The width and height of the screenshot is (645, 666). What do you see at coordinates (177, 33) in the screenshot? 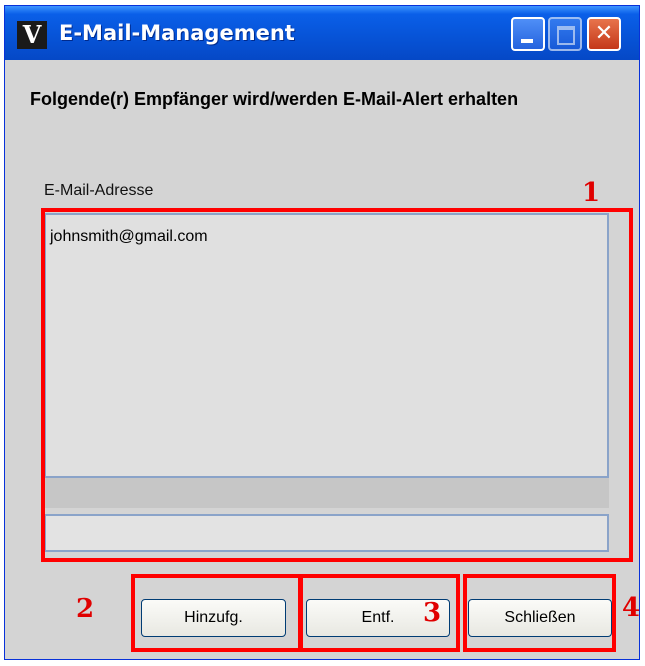
I see `window-title: E-Mail-Management` at bounding box center [177, 33].